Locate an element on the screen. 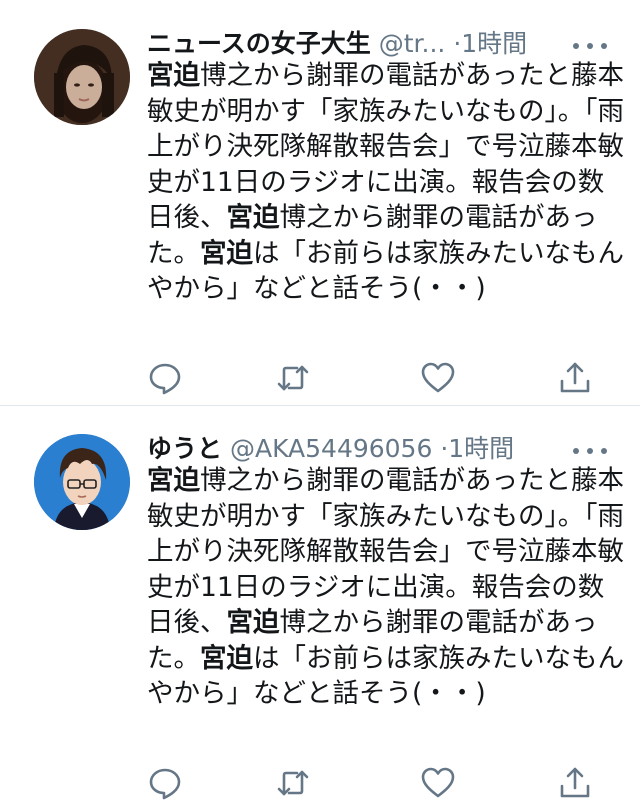  handle: @AKA54496056 is located at coordinates (331, 448).